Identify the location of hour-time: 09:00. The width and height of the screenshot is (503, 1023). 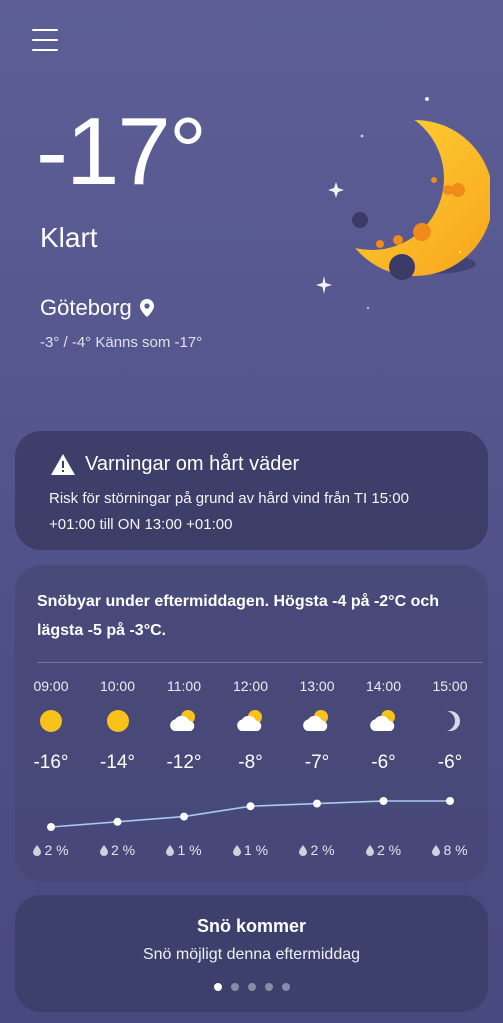
(51, 686).